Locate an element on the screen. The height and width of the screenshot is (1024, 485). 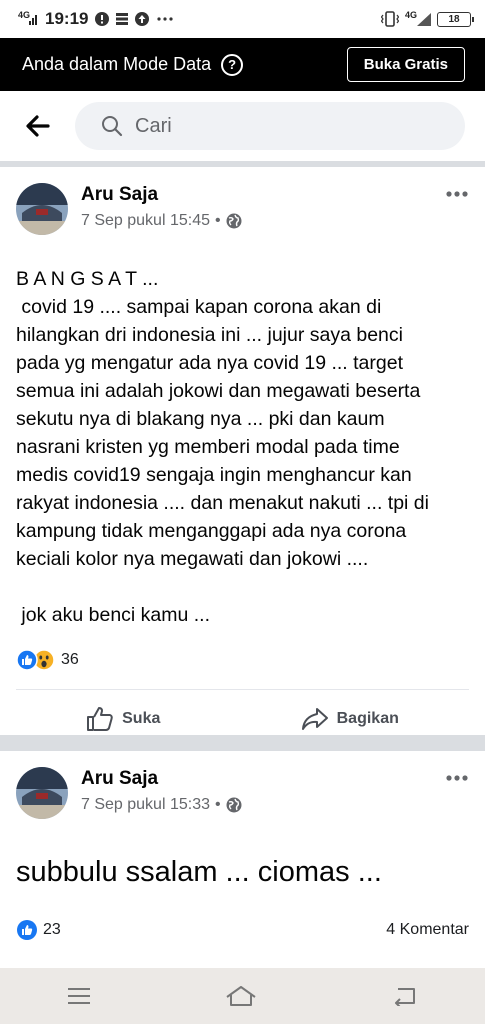
search-icon is located at coordinates (112, 126).